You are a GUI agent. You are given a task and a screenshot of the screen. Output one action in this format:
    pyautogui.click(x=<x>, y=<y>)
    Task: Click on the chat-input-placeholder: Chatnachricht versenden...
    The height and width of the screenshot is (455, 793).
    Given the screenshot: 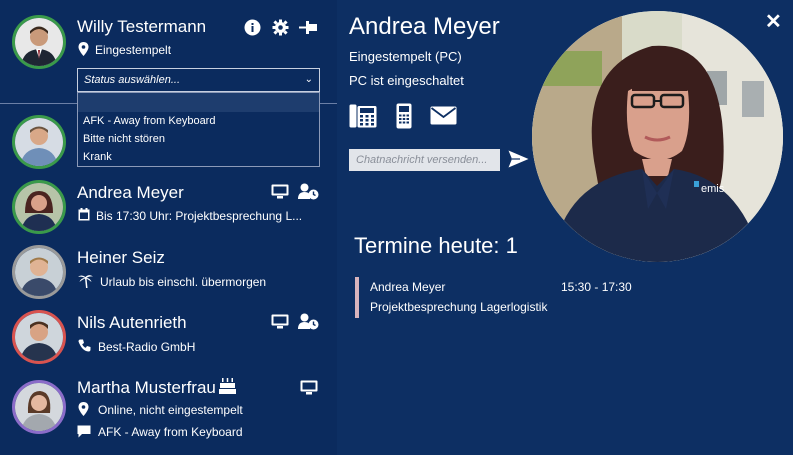 What is the action you would take?
    pyautogui.click(x=422, y=160)
    